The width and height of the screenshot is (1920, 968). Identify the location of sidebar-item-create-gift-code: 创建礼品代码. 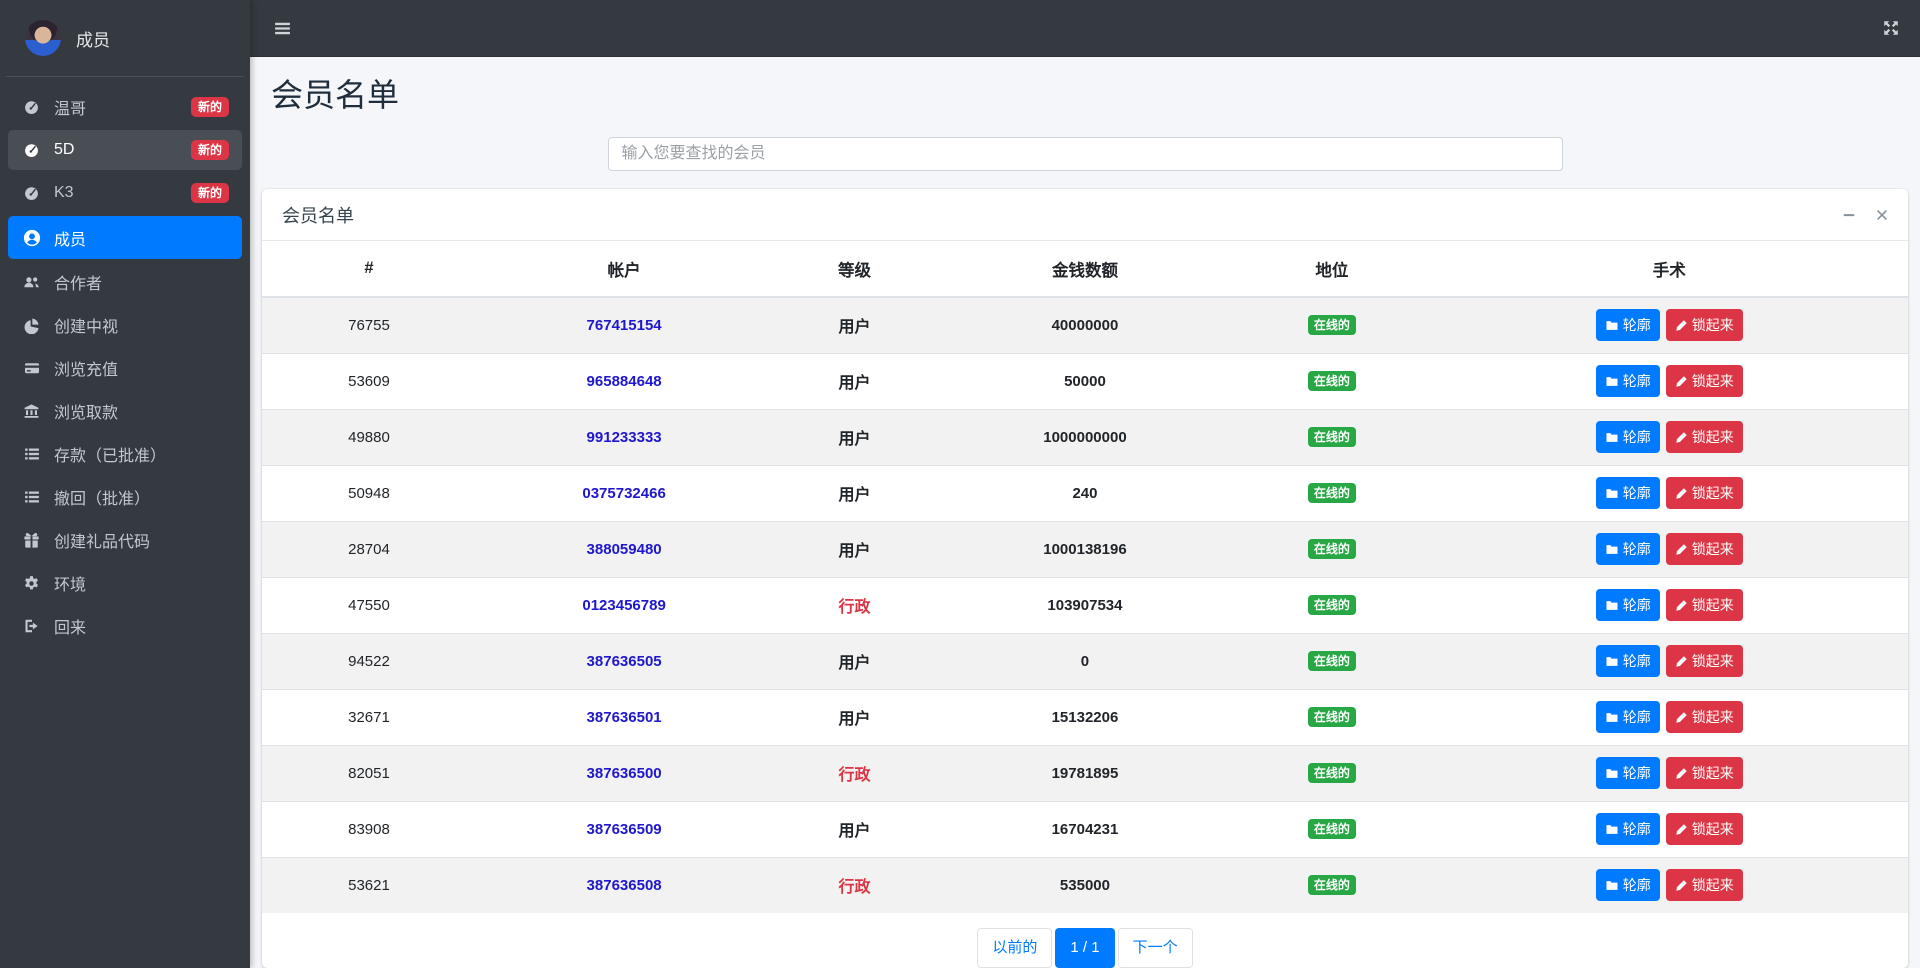
(125, 540).